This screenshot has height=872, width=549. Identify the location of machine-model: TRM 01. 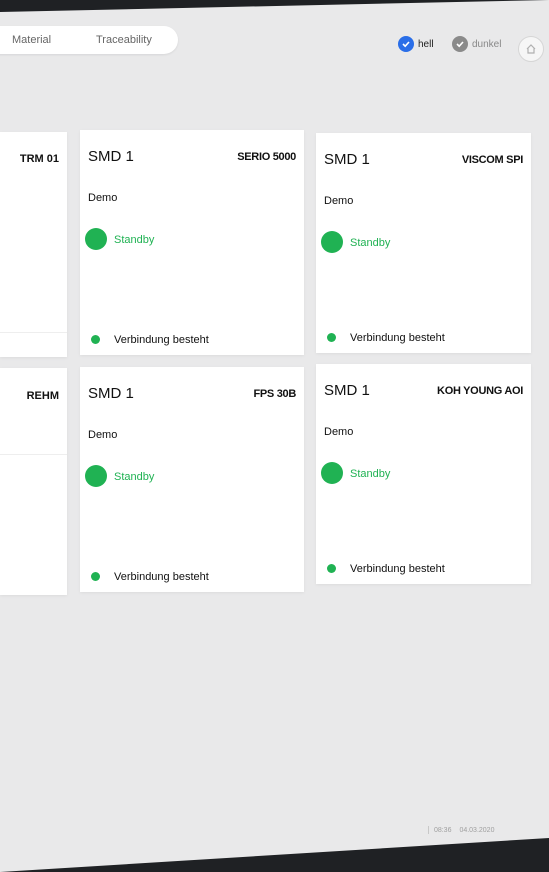
(39, 159).